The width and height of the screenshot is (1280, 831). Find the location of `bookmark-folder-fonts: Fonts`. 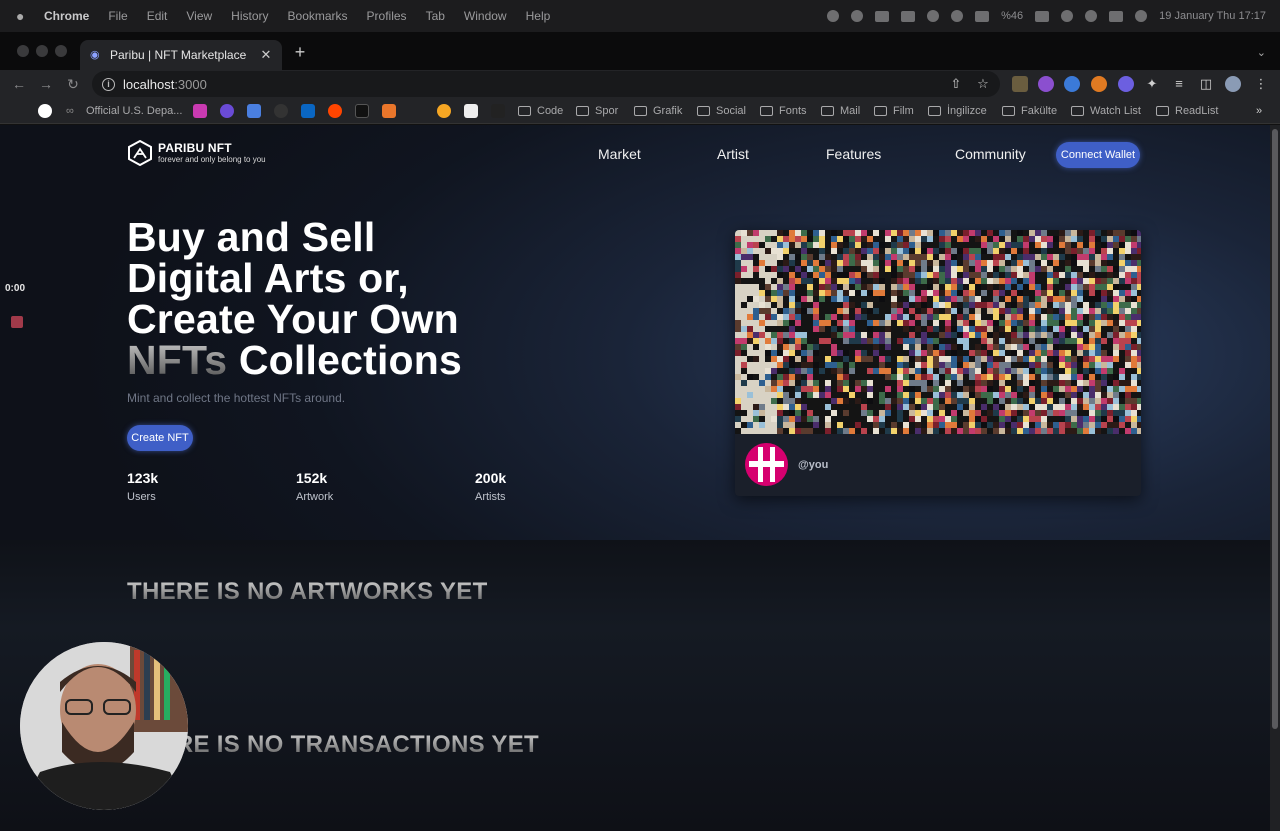

bookmark-folder-fonts: Fonts is located at coordinates (783, 111).